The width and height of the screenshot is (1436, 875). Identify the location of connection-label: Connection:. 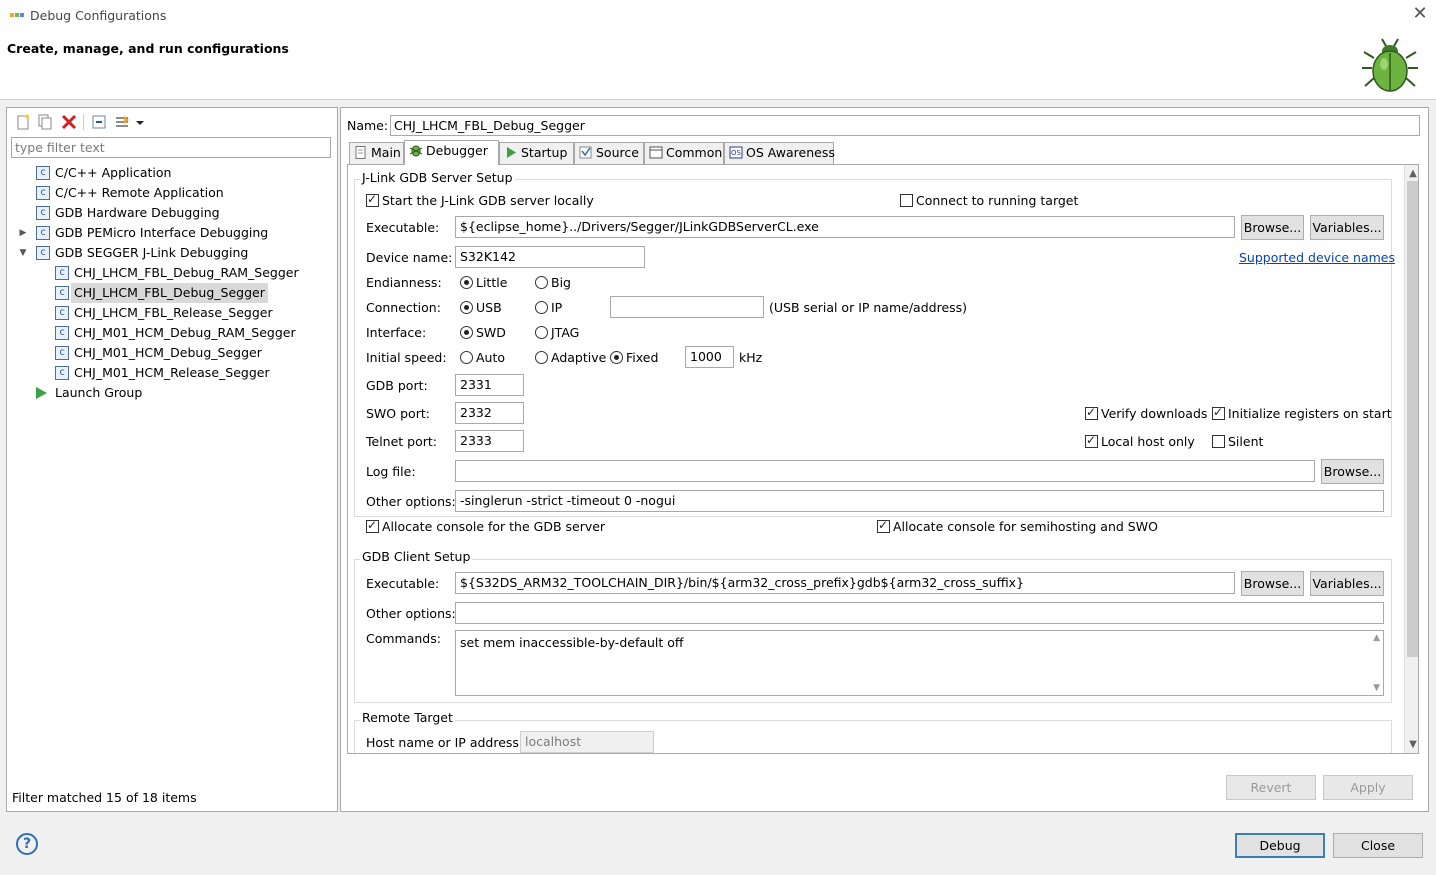
(403, 307).